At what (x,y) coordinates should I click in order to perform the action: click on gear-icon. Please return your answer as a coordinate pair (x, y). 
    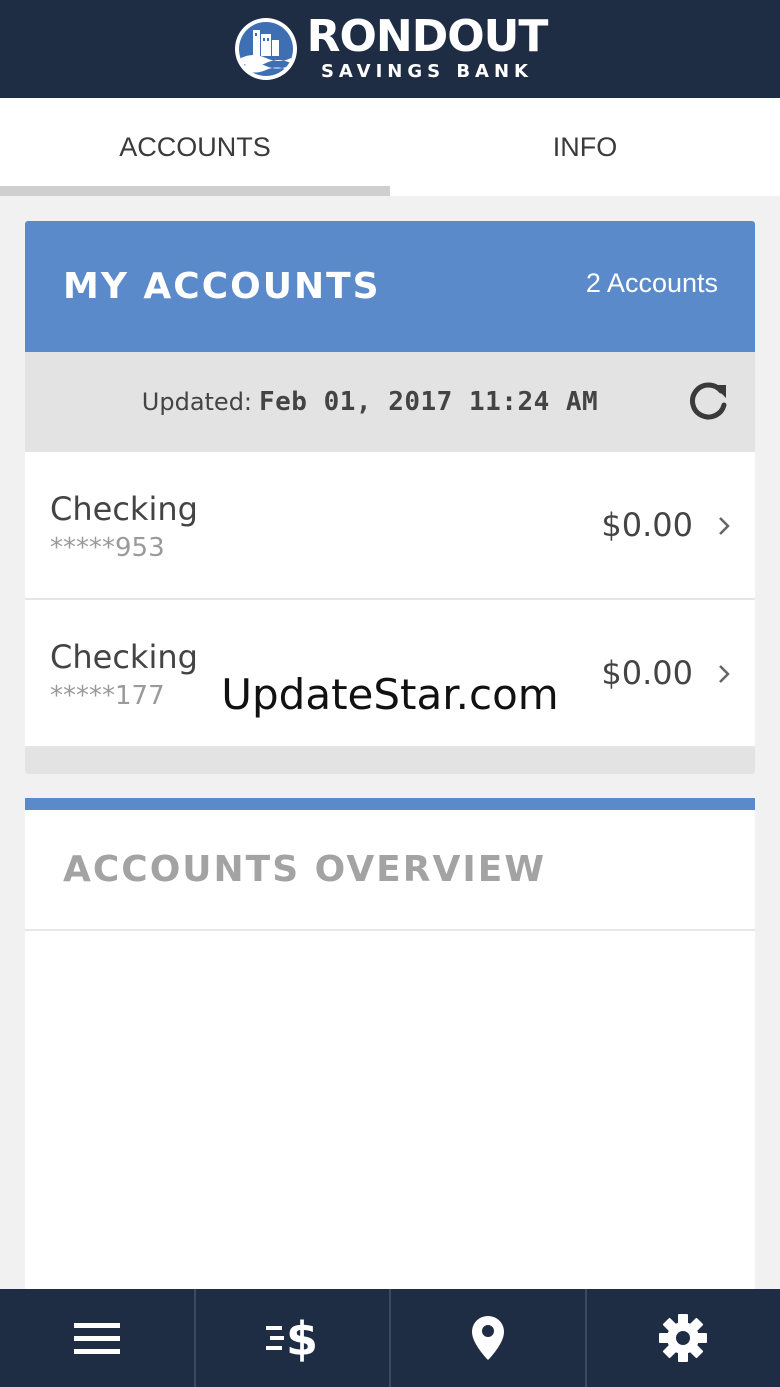
    Looking at the image, I should click on (683, 1338).